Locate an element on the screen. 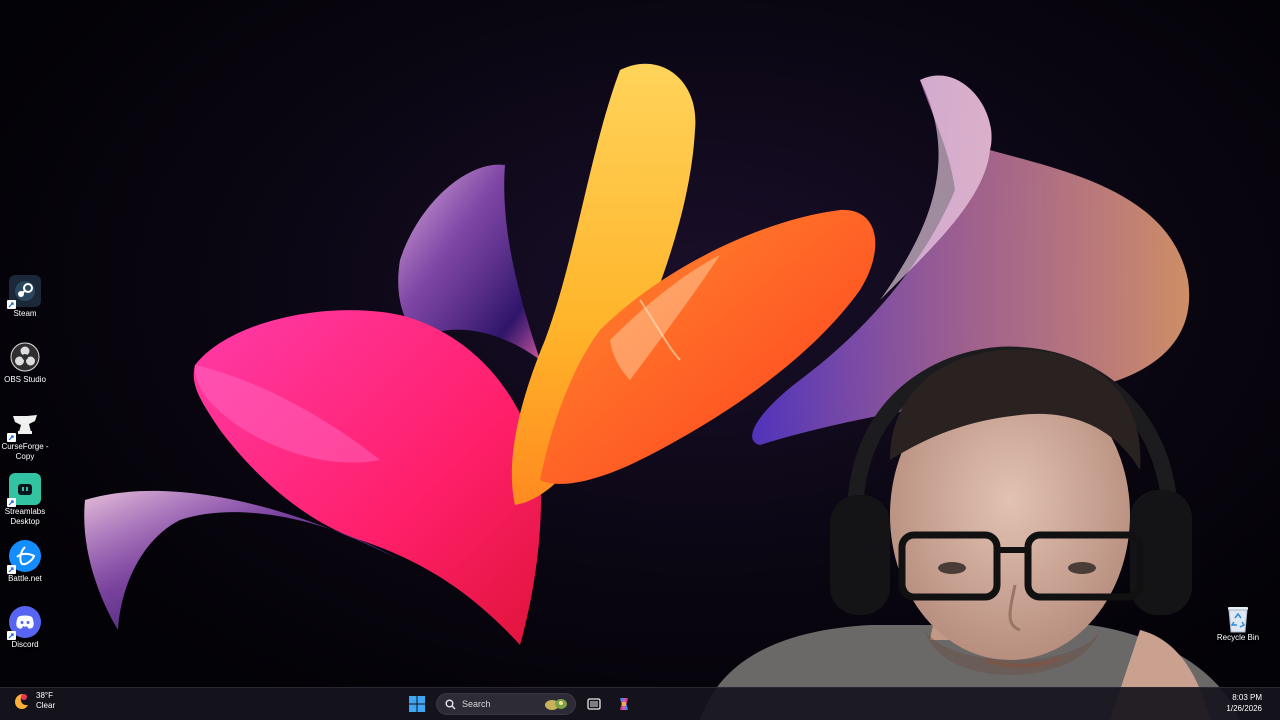 Image resolution: width=1280 pixels, height=720 pixels. copilot-button is located at coordinates (624, 704).